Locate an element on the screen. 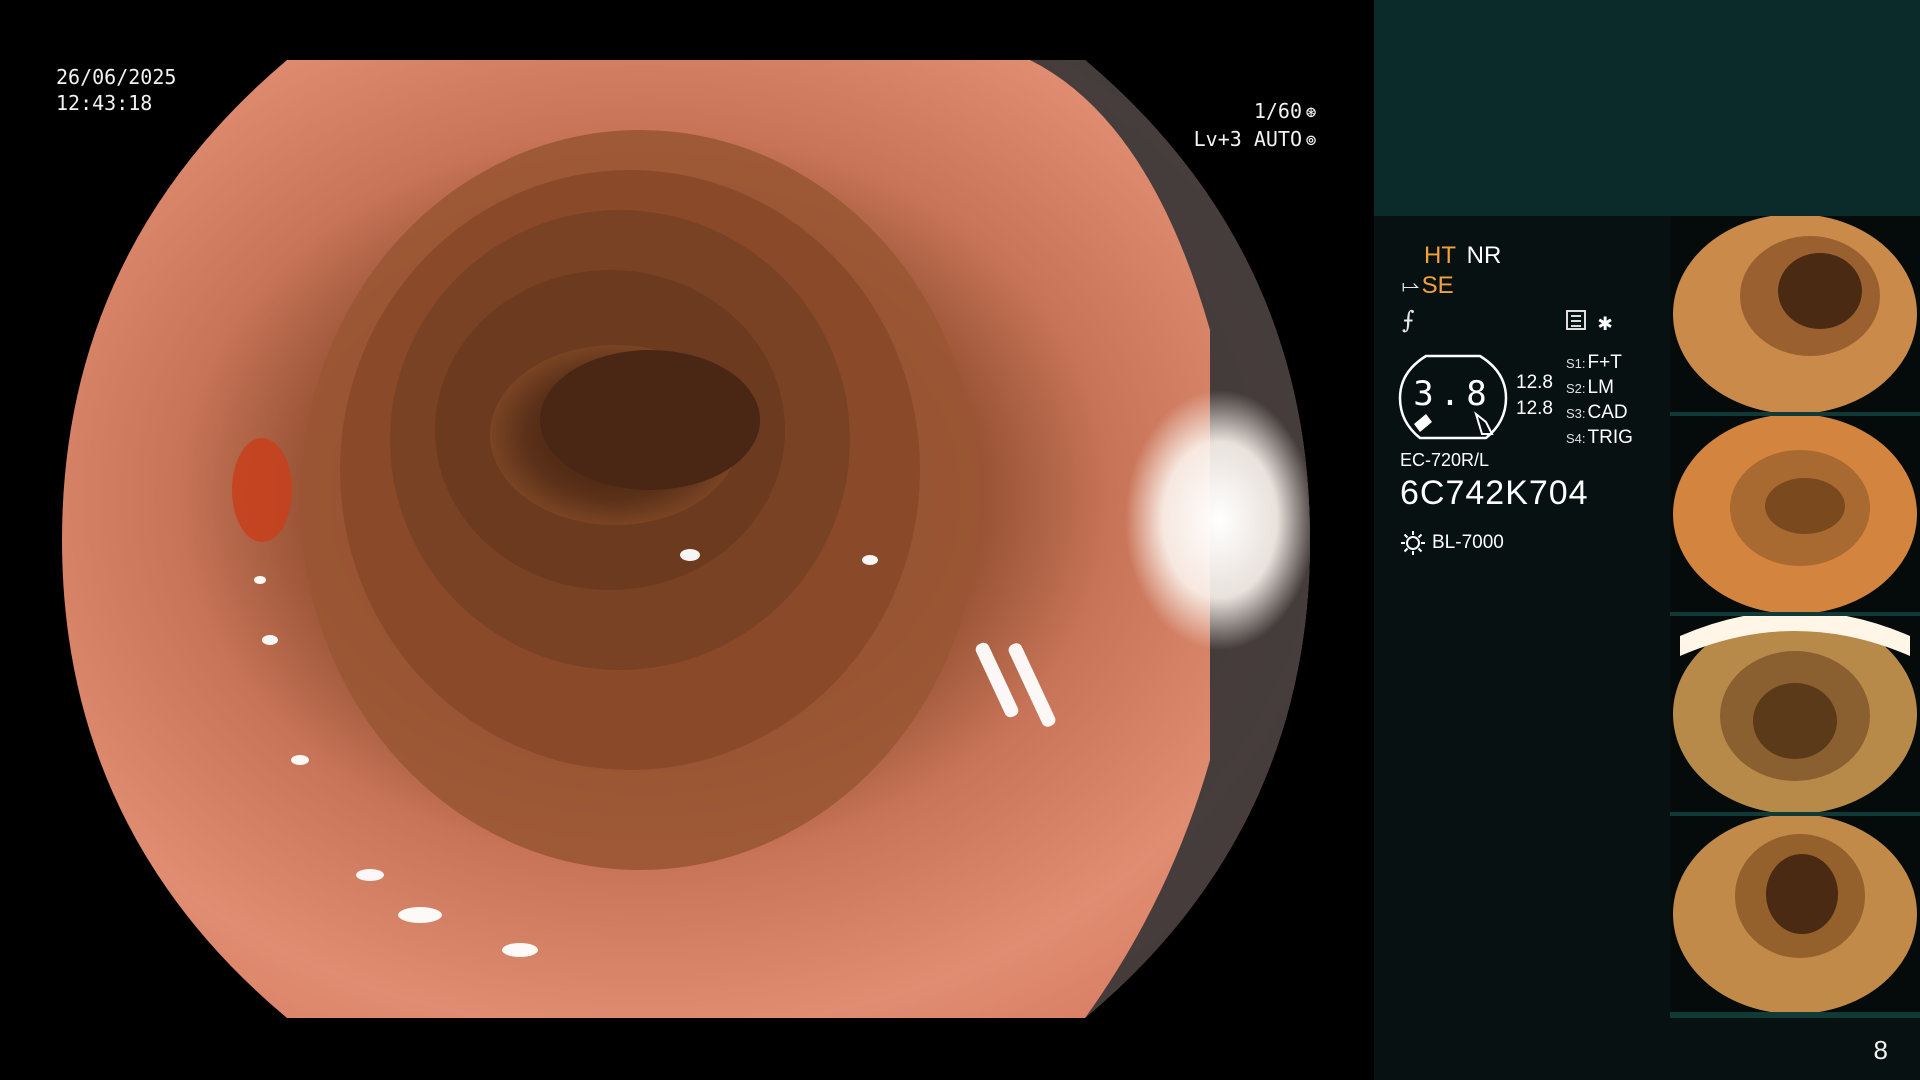 The height and width of the screenshot is (1080, 1920). switch-s1: S1: F+T is located at coordinates (1594, 362).